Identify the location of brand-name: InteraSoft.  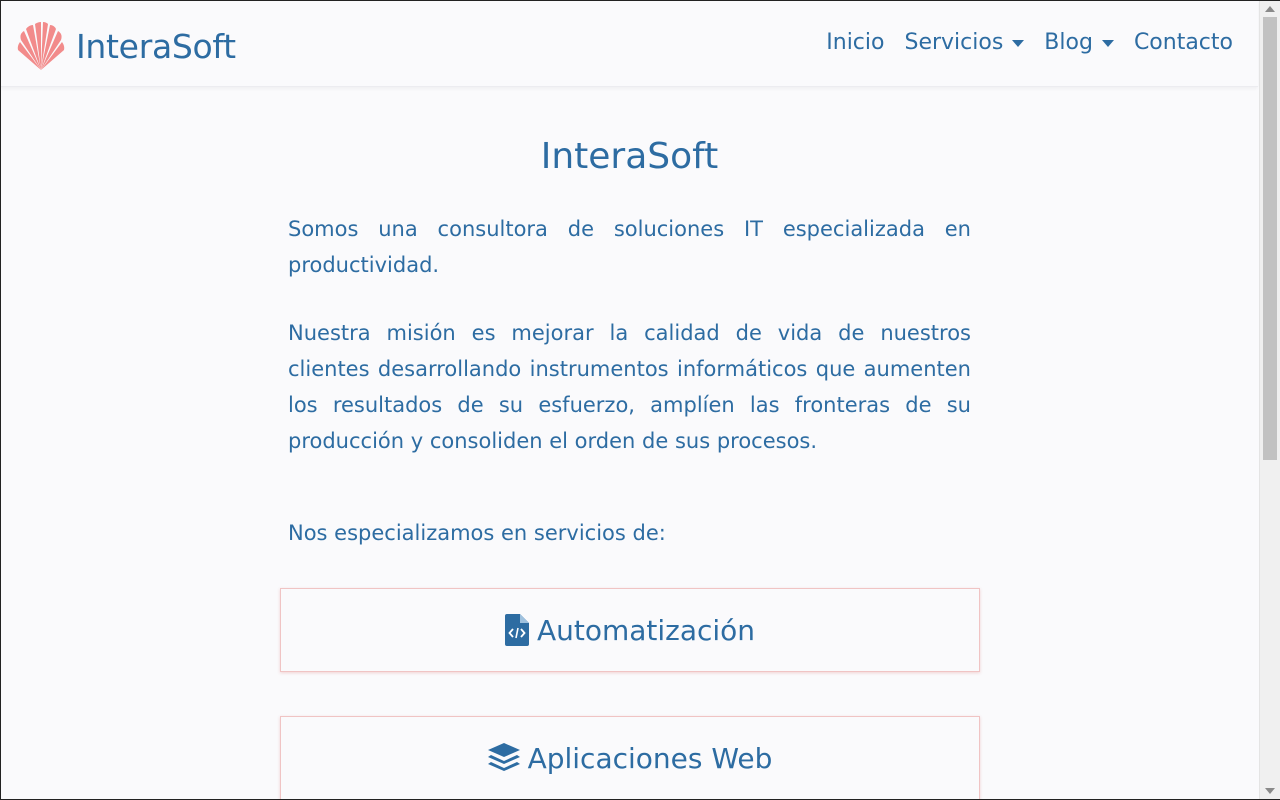
(156, 46).